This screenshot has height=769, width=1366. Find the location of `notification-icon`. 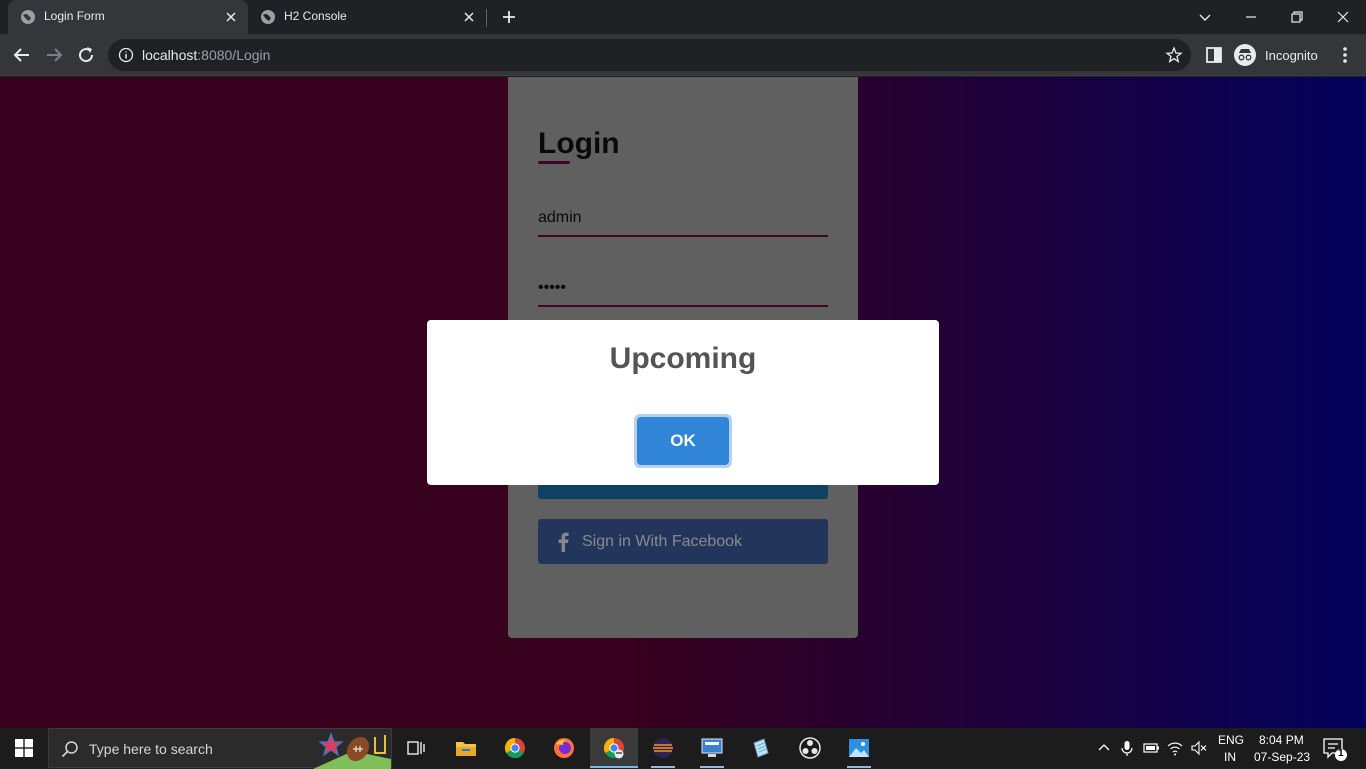

notification-icon is located at coordinates (1335, 749).